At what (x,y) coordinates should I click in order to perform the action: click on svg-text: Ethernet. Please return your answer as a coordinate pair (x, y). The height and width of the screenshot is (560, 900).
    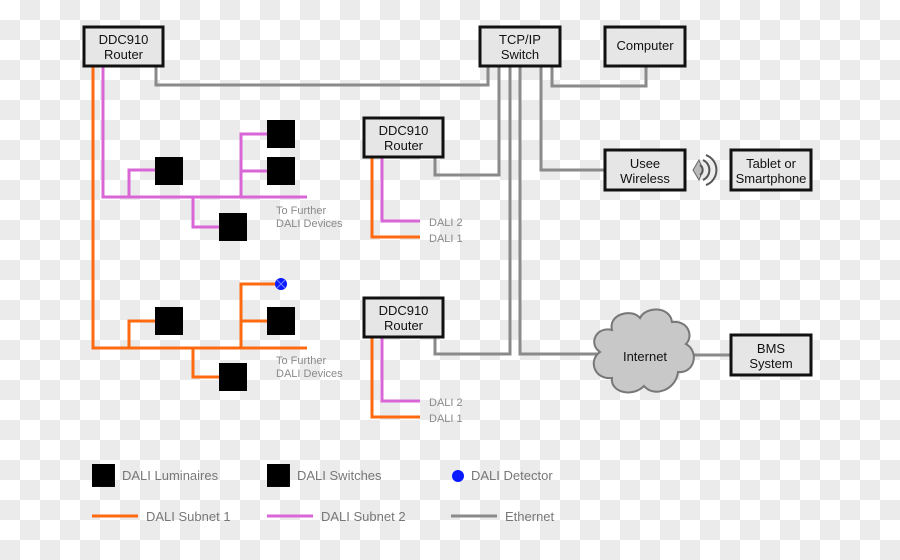
    Looking at the image, I should click on (530, 516).